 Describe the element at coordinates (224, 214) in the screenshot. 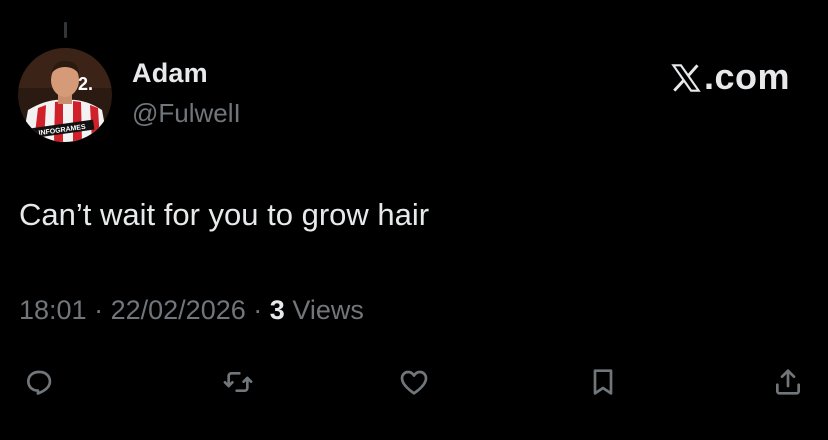

I see `tweet-text: Can’t wait for you to grow hair` at that location.